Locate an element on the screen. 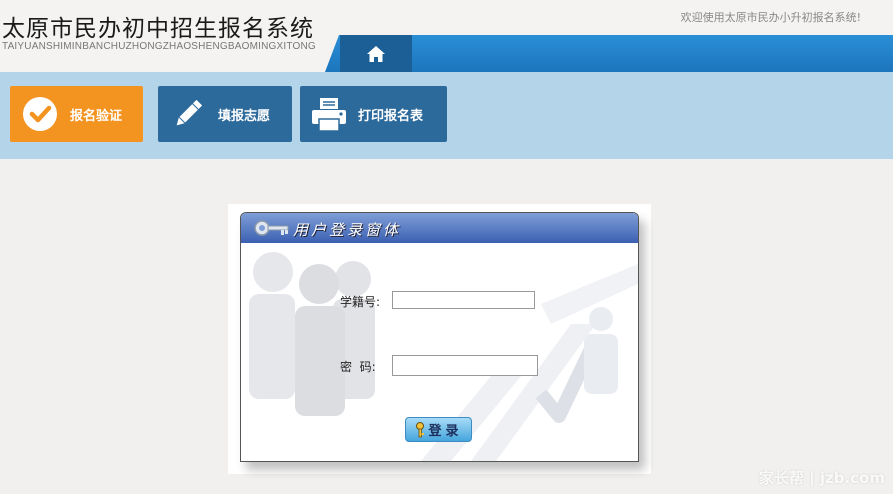 Image resolution: width=893 pixels, height=494 pixels. login-header: 用户登录窗体 is located at coordinates (439, 228).